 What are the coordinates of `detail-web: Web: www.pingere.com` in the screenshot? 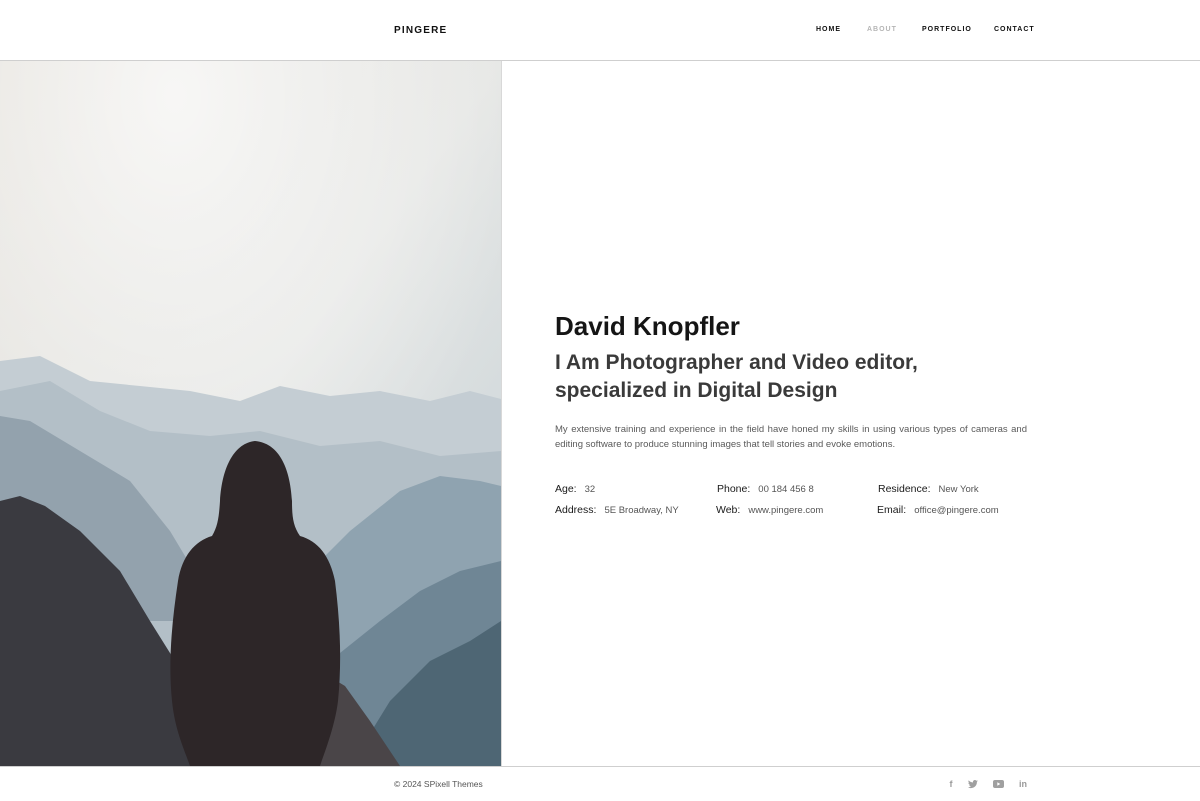 It's located at (769, 509).